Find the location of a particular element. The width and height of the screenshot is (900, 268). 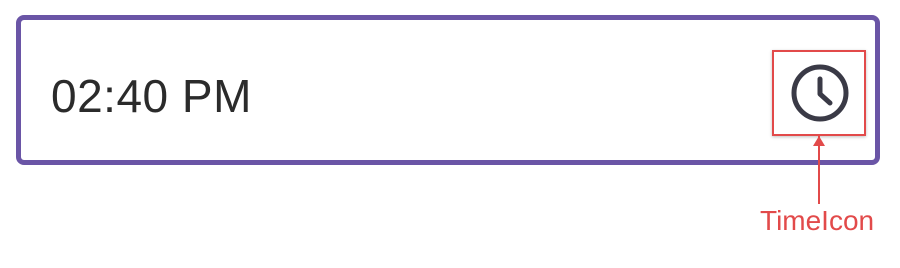

annotation-label: TimeIcon is located at coordinates (817, 220).